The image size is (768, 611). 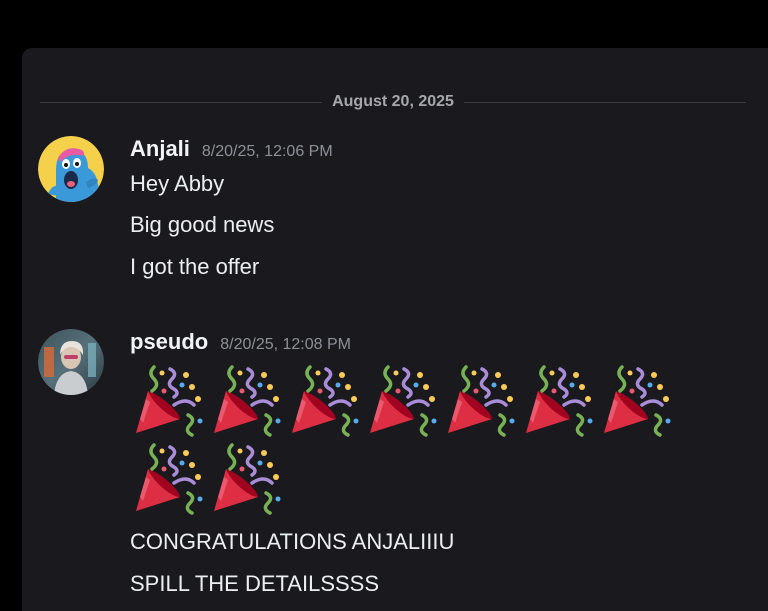 I want to click on message-text: SPILL THE DETAILSSSS, so click(x=255, y=583).